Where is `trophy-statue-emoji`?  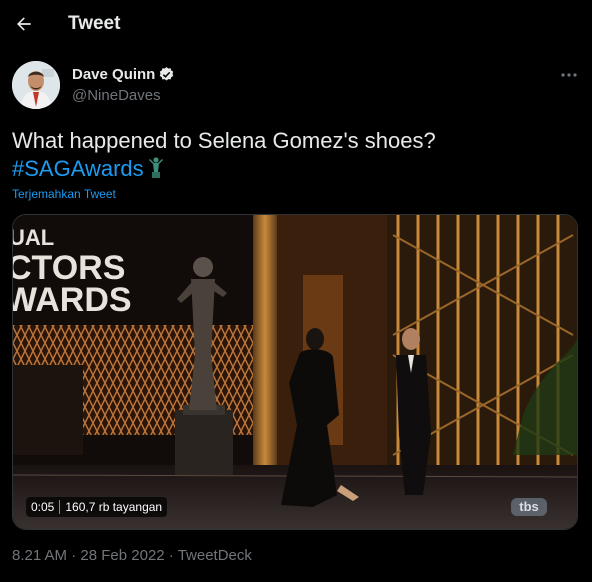 trophy-statue-emoji is located at coordinates (155, 167).